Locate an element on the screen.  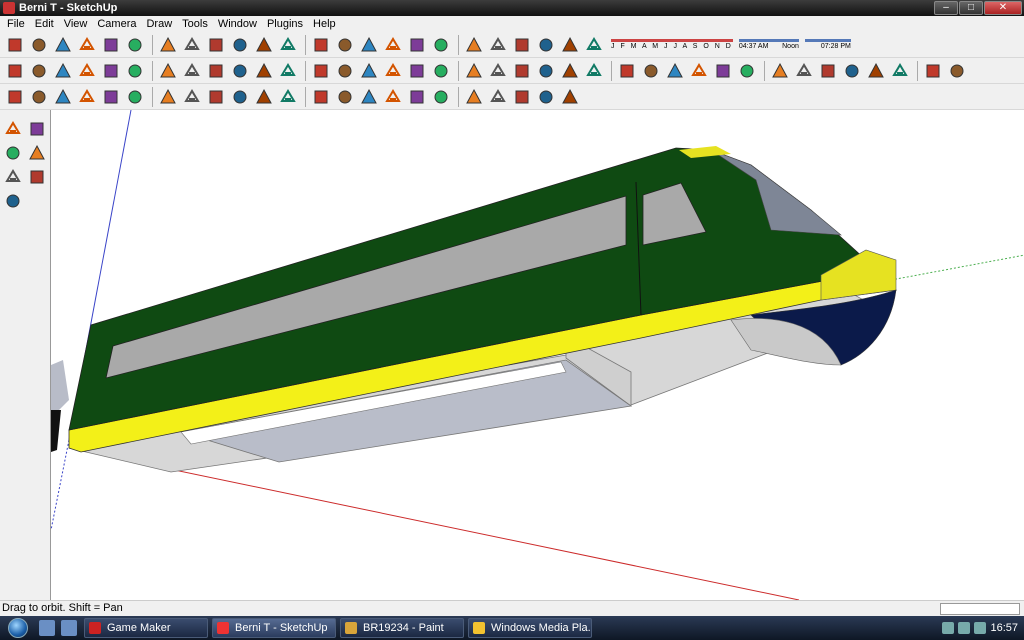
pencil-icon is located at coordinates (39, 45).